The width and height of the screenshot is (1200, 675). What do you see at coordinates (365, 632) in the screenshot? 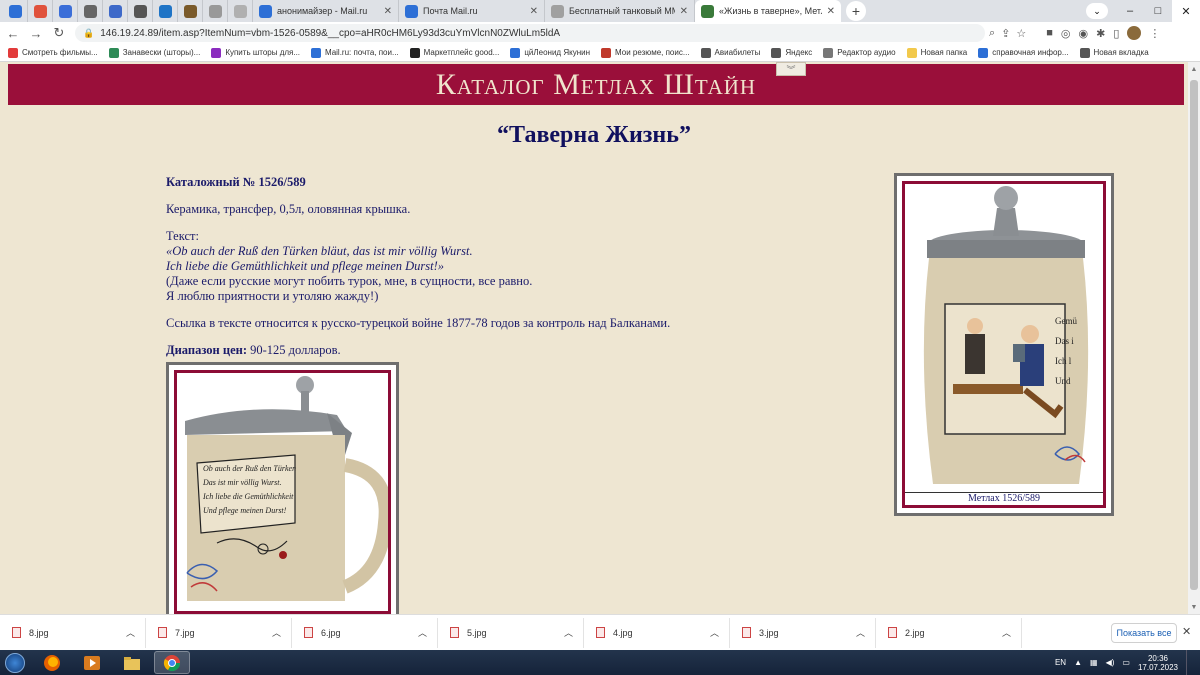
I see `download-item: 6.jpg ︿` at bounding box center [365, 632].